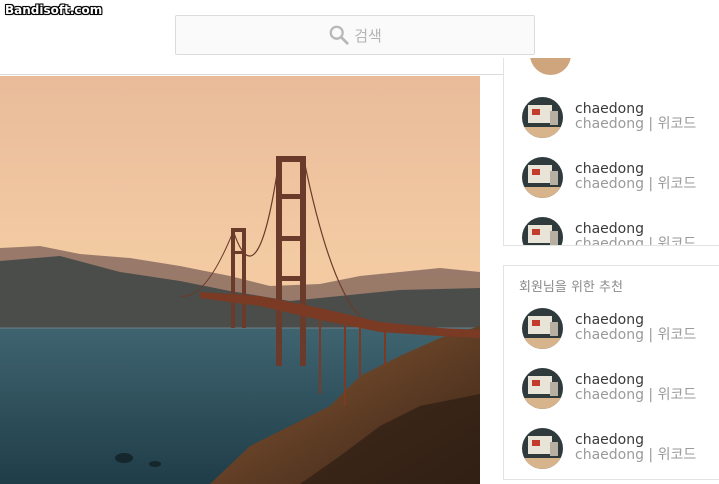  What do you see at coordinates (54, 10) in the screenshot?
I see `watermark-text: Bandisoft.com` at bounding box center [54, 10].